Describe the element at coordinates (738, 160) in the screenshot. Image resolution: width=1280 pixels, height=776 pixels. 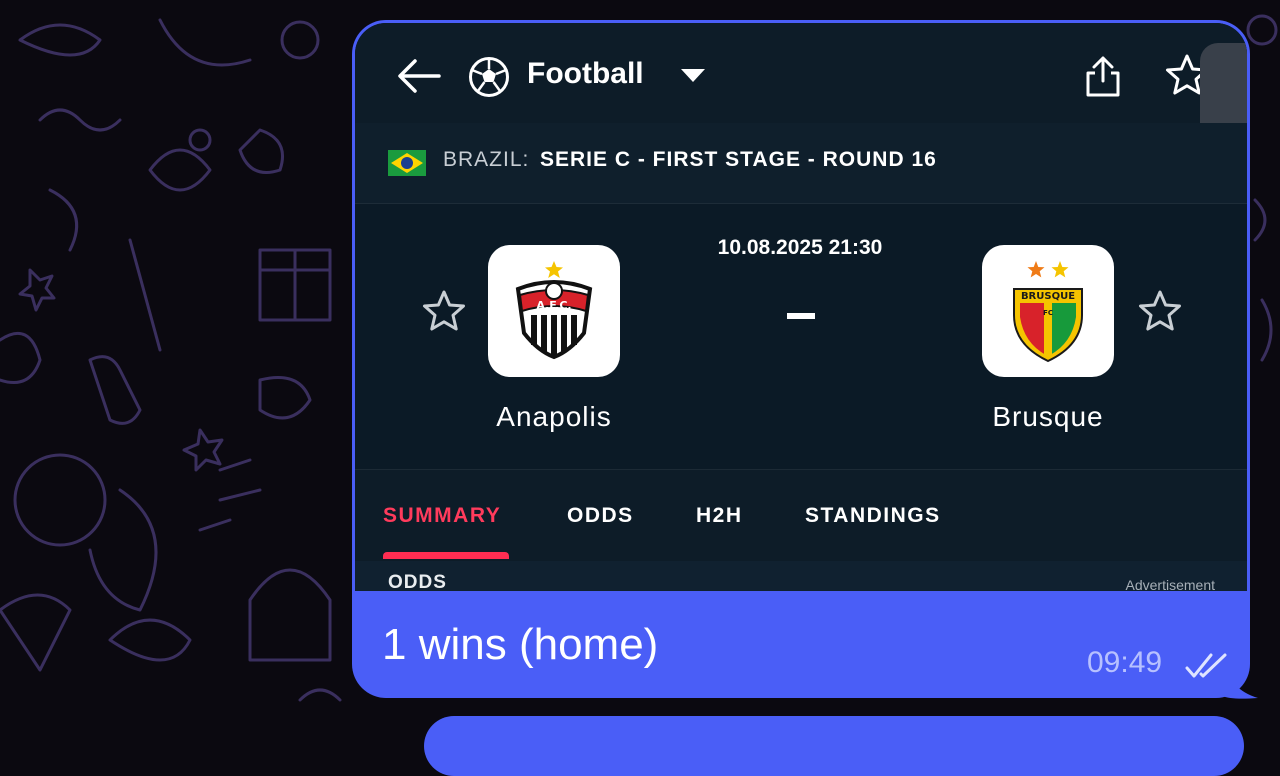
I see `league-name: SERIE C - FIRST STAGE - ROUND 16` at that location.